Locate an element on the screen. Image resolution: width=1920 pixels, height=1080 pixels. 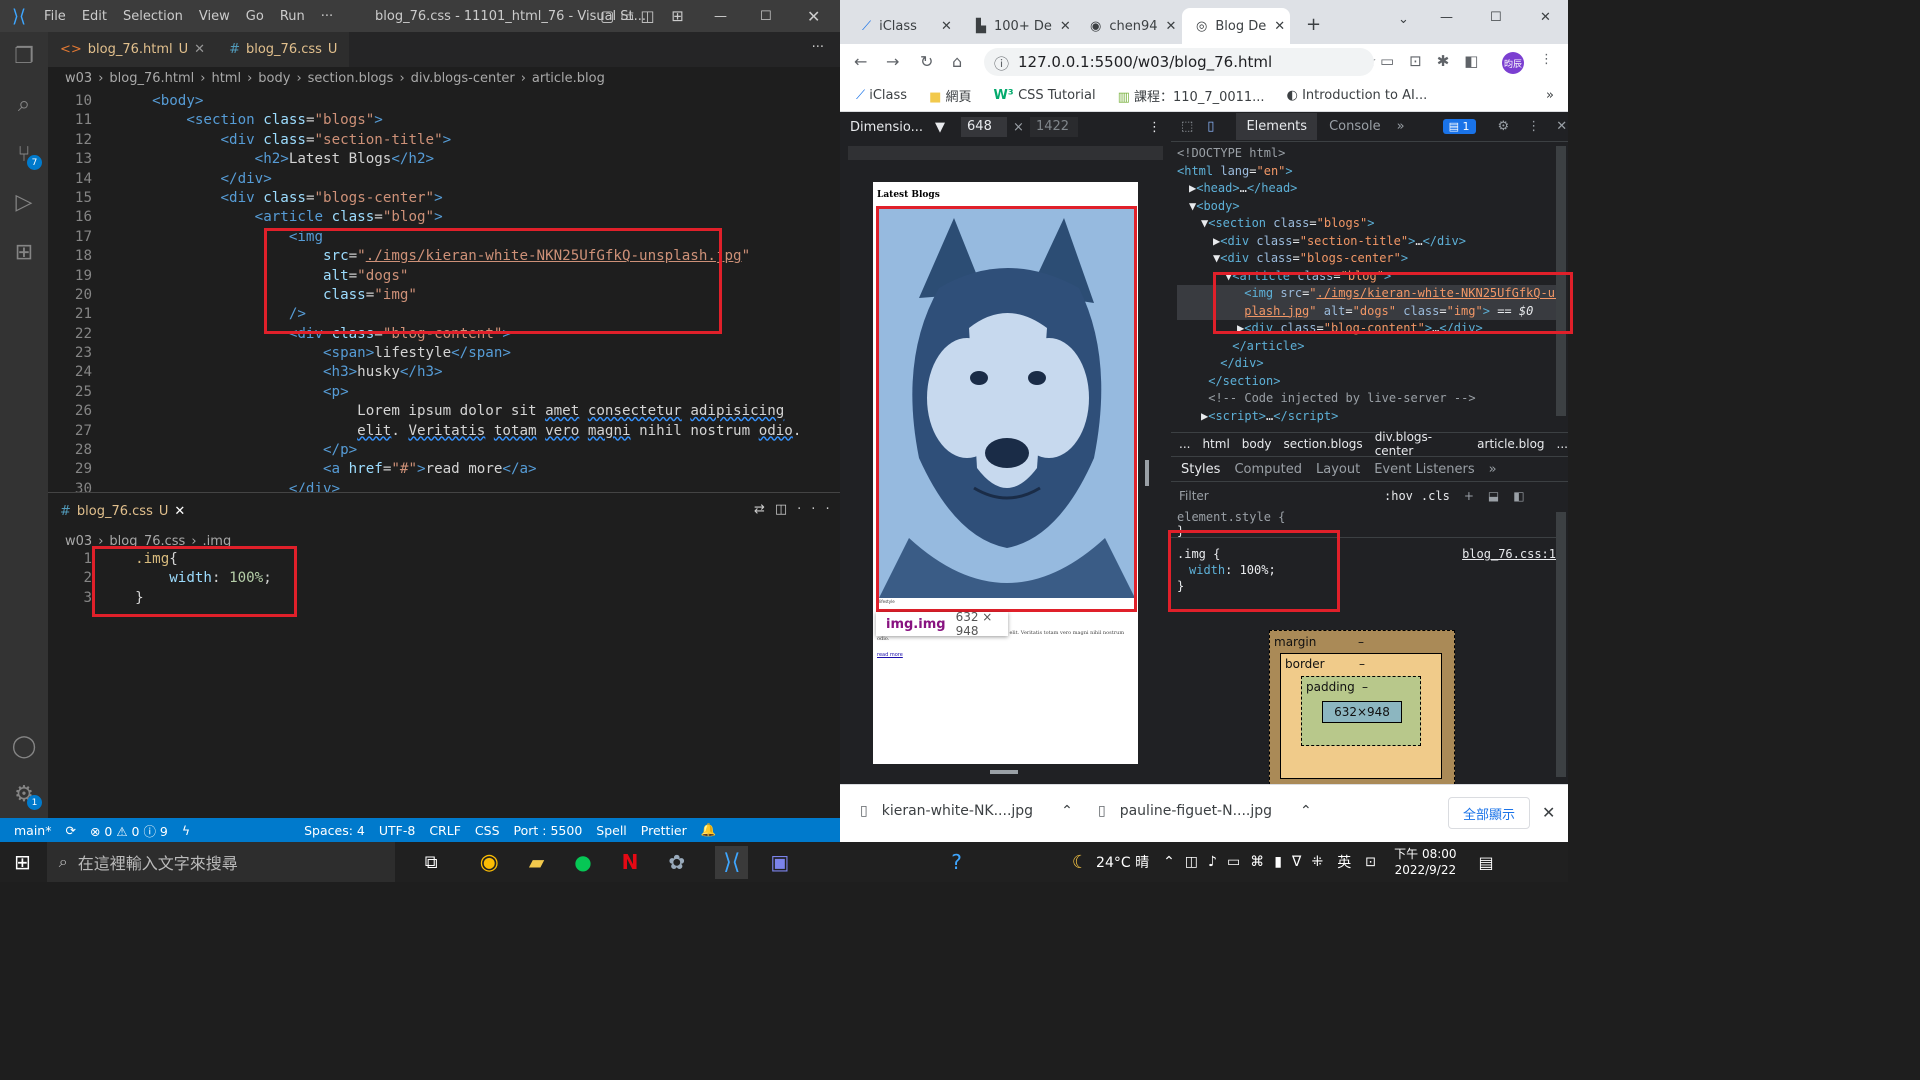
crumb: section.blogs is located at coordinates (1322, 444).